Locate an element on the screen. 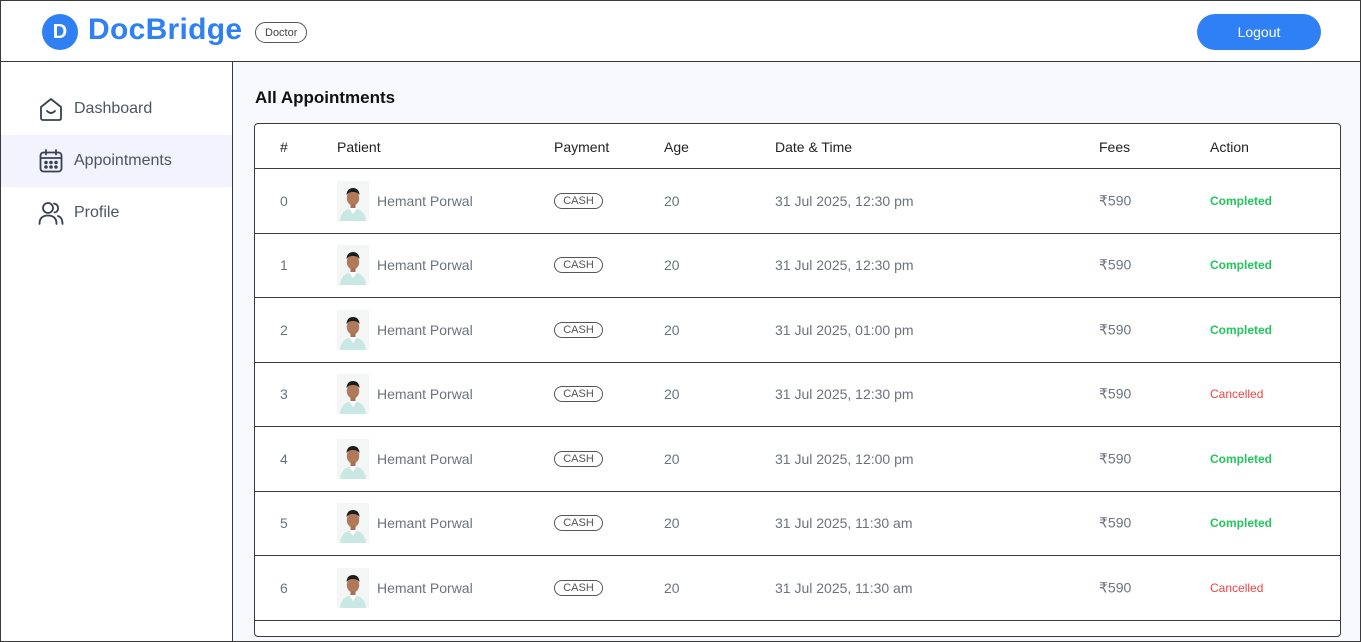  sidebar-item-label: Dashboard is located at coordinates (113, 108).